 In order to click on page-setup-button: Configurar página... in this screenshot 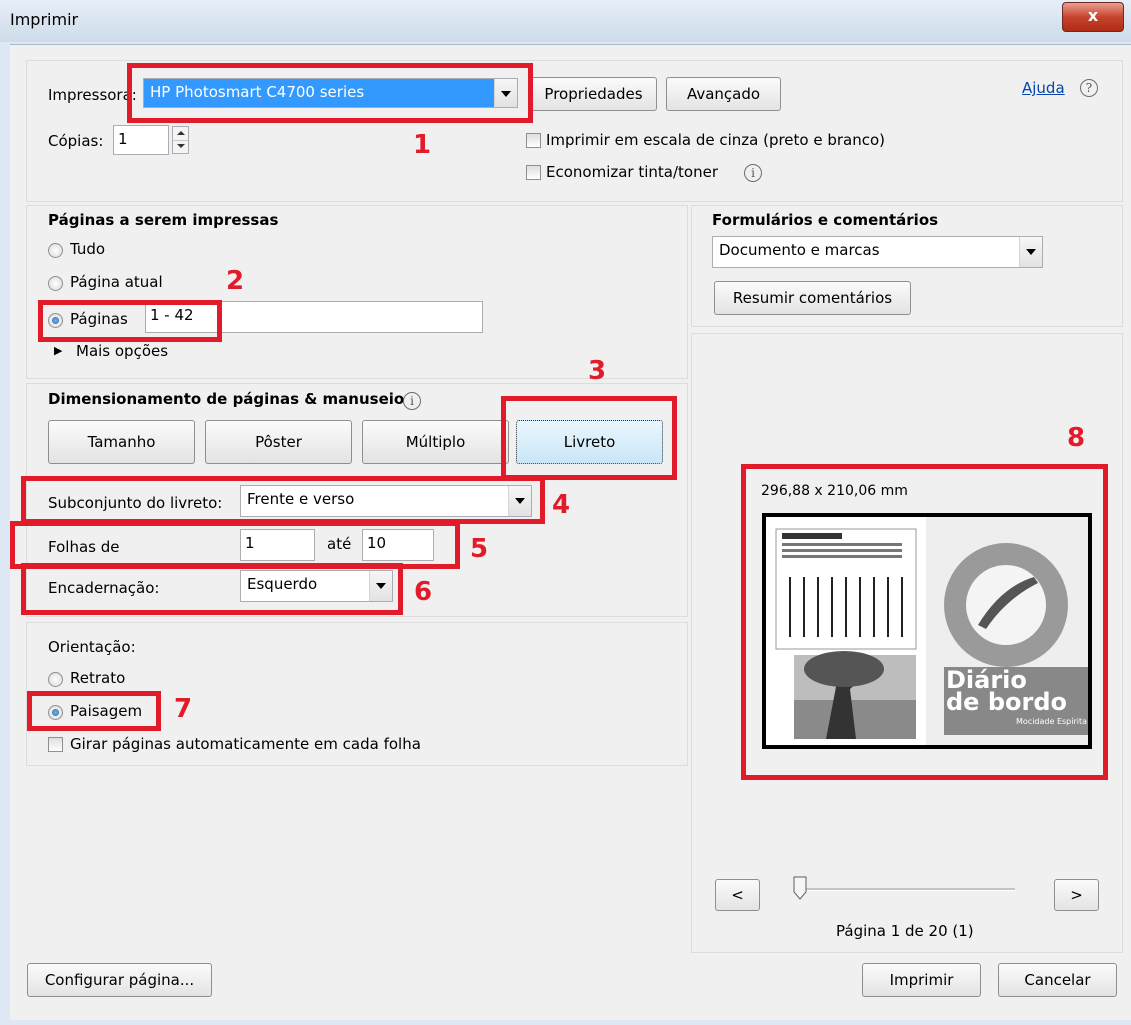, I will do `click(119, 980)`.